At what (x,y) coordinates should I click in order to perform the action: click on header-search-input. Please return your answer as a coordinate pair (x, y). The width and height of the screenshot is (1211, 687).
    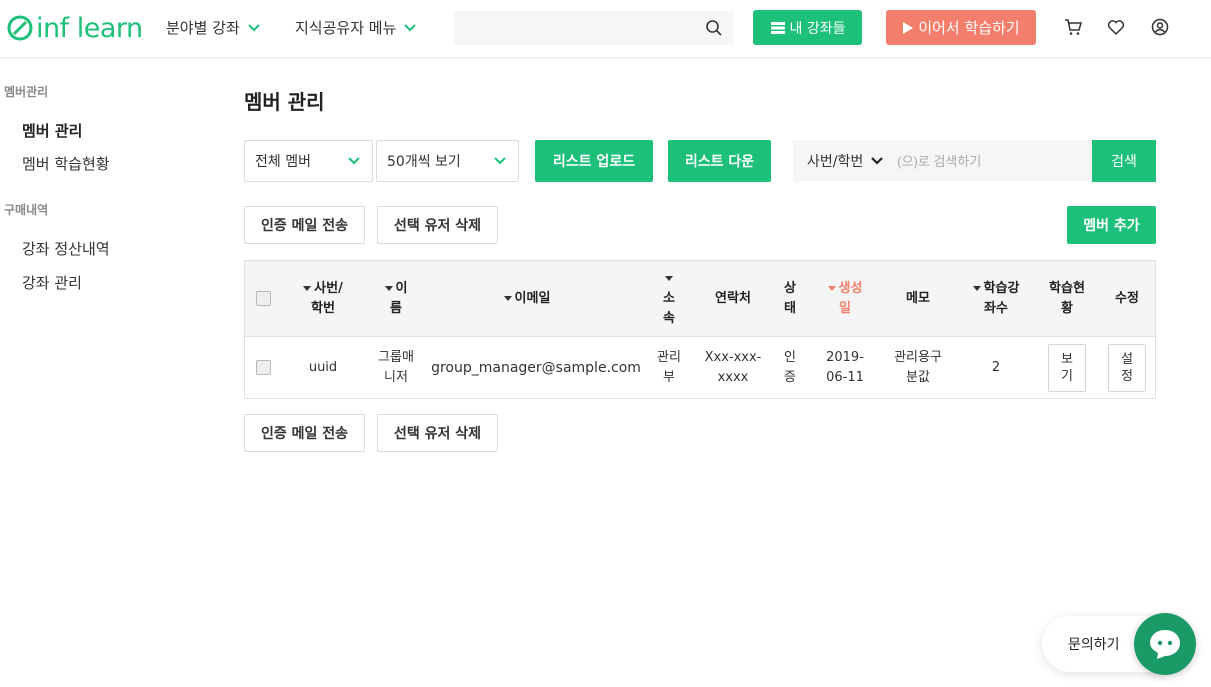
    Looking at the image, I should click on (574, 28).